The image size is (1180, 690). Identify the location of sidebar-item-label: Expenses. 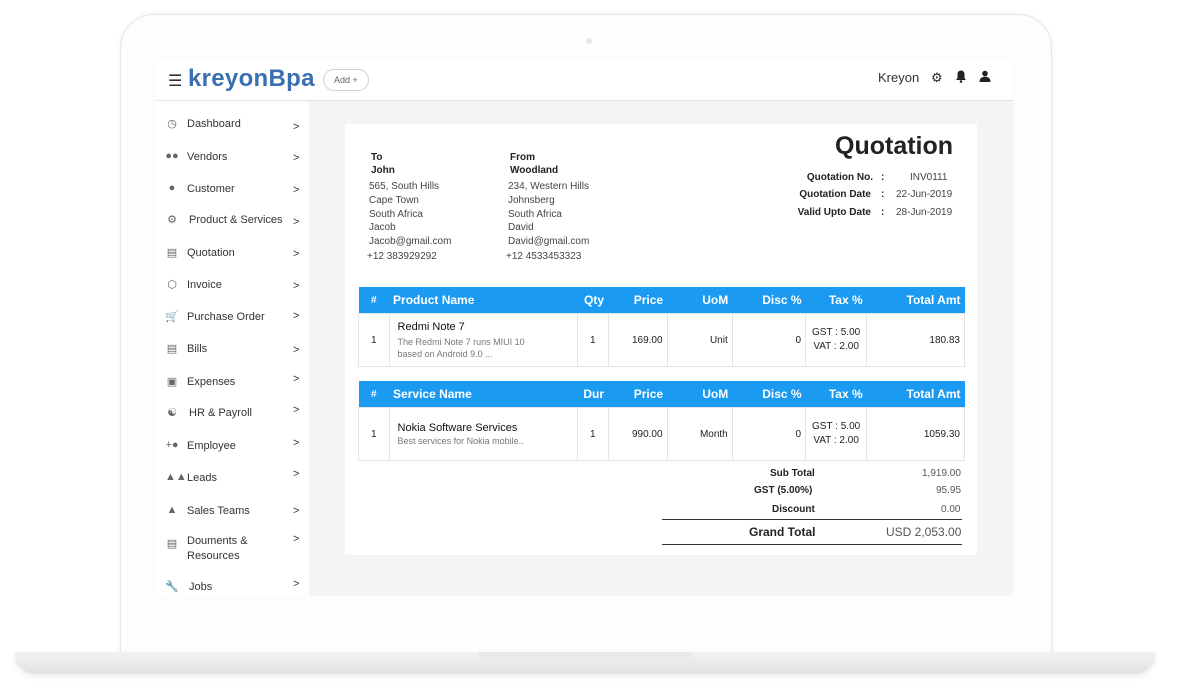
(211, 382).